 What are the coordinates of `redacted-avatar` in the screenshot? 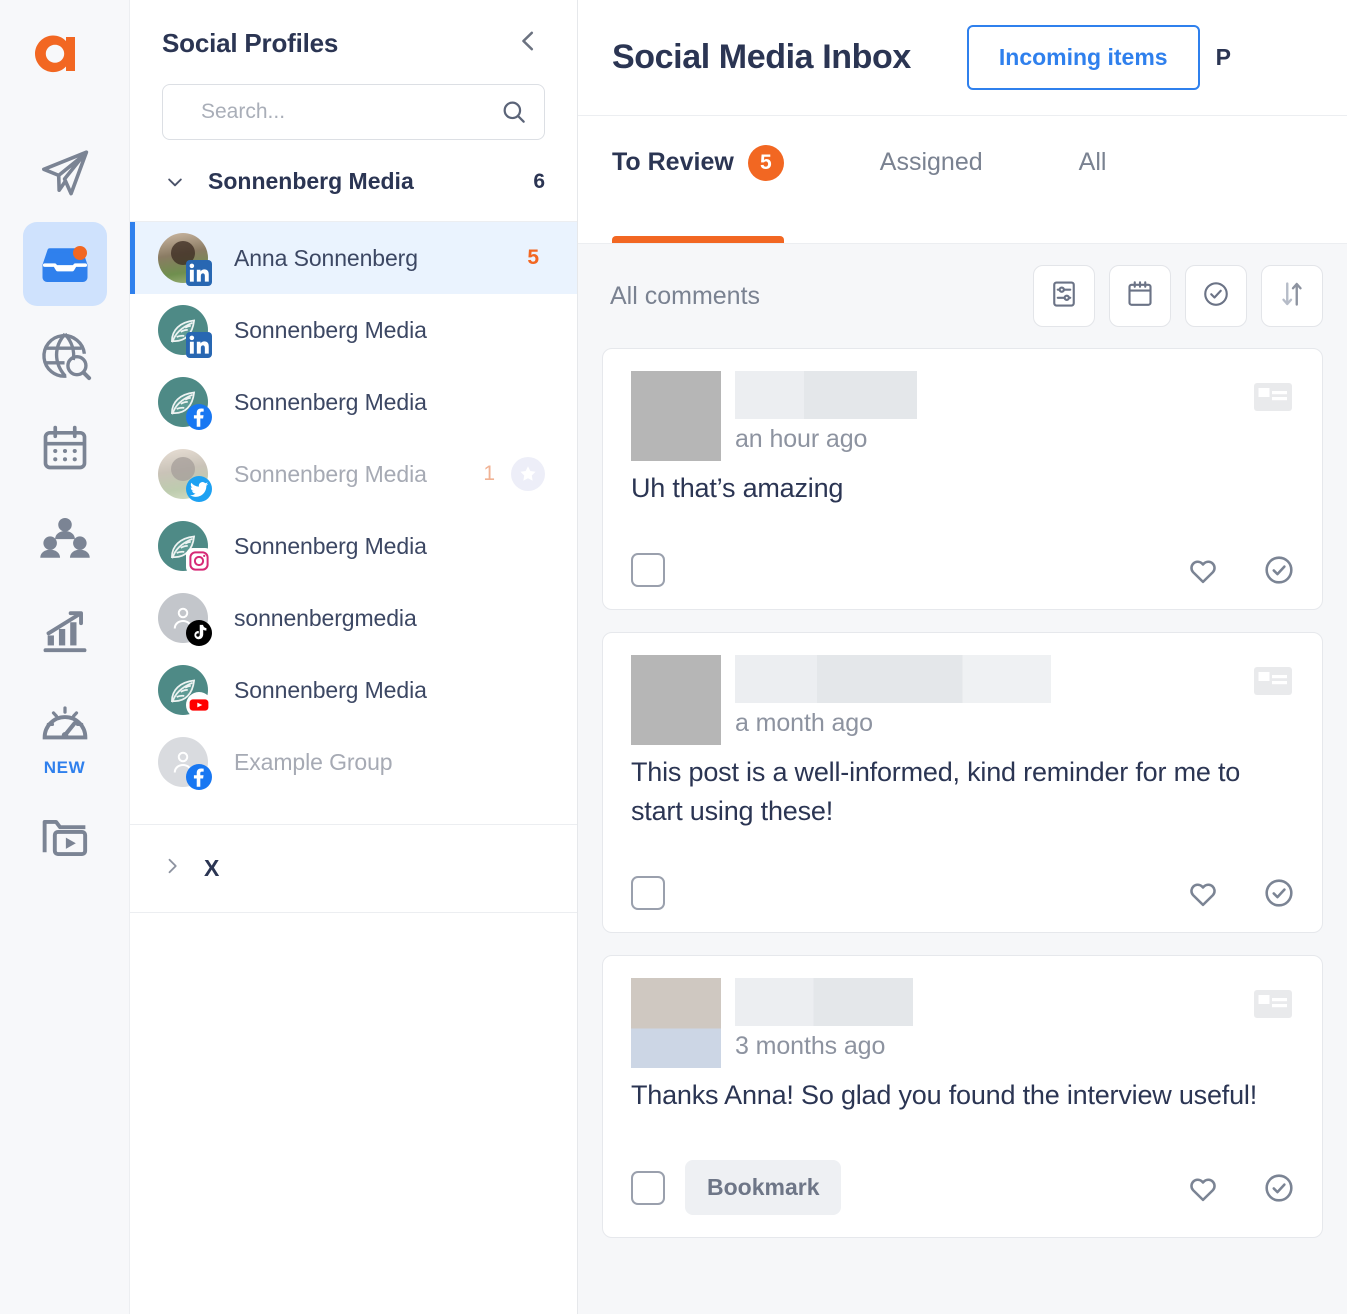 It's located at (676, 700).